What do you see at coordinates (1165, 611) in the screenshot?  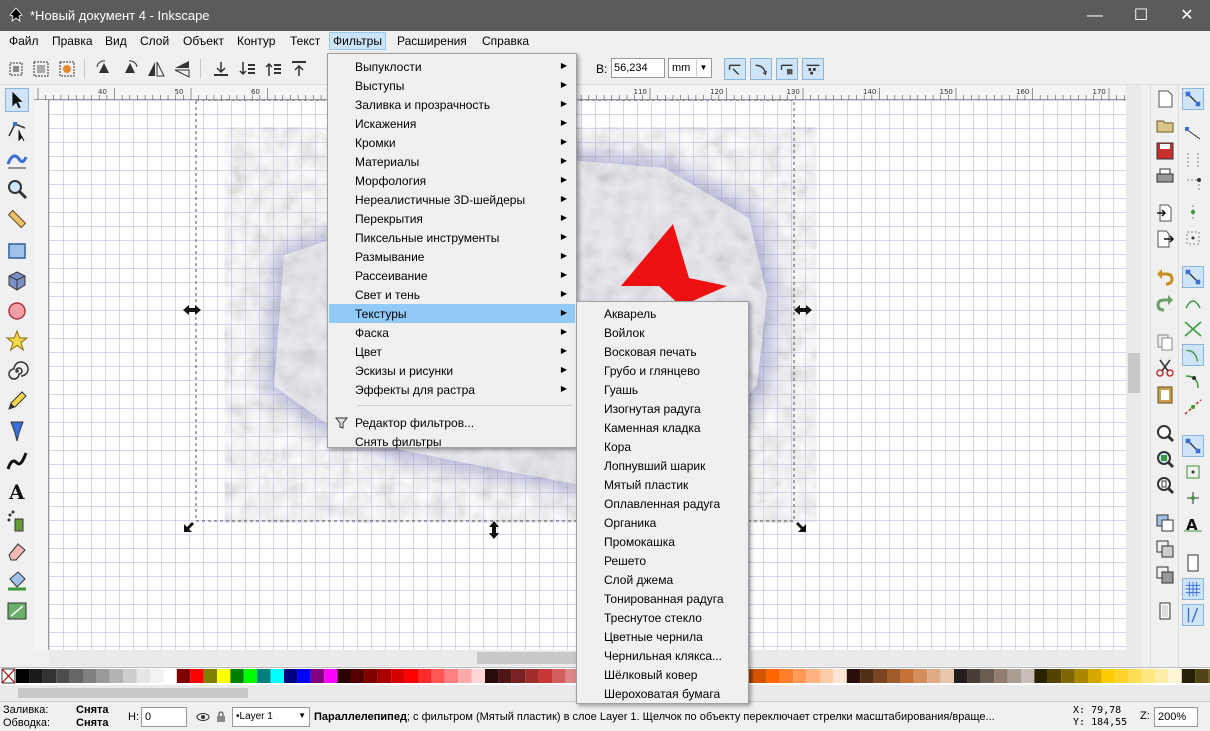 I see `group-icon` at bounding box center [1165, 611].